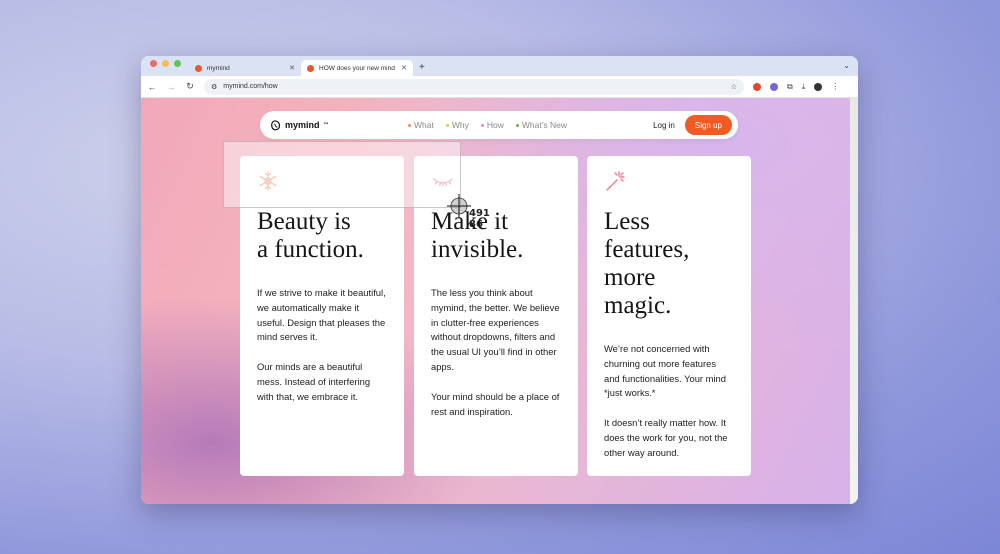 The image size is (1000, 554). What do you see at coordinates (835, 86) in the screenshot?
I see `browser-menu-icon: ⋮` at bounding box center [835, 86].